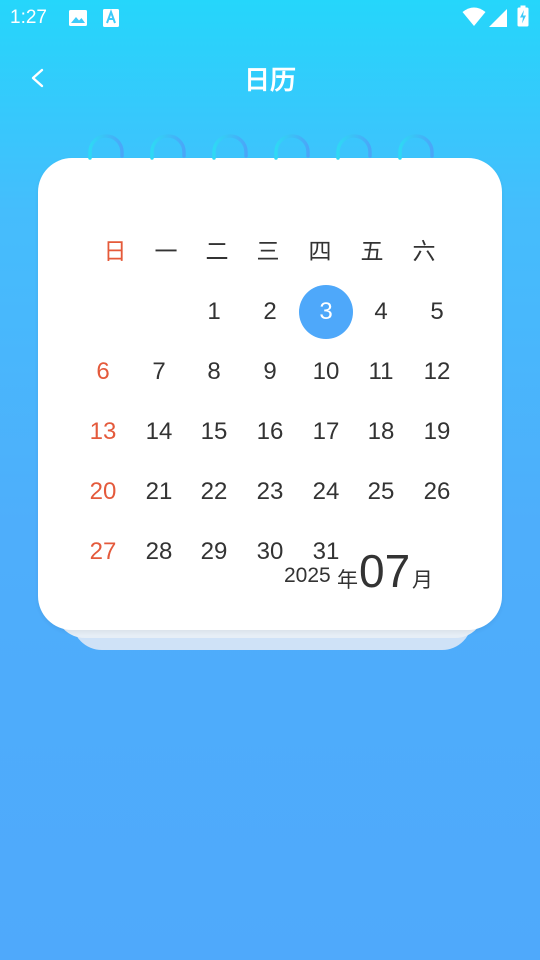  Describe the element at coordinates (372, 252) in the screenshot. I see `weekday-label: 五` at that location.